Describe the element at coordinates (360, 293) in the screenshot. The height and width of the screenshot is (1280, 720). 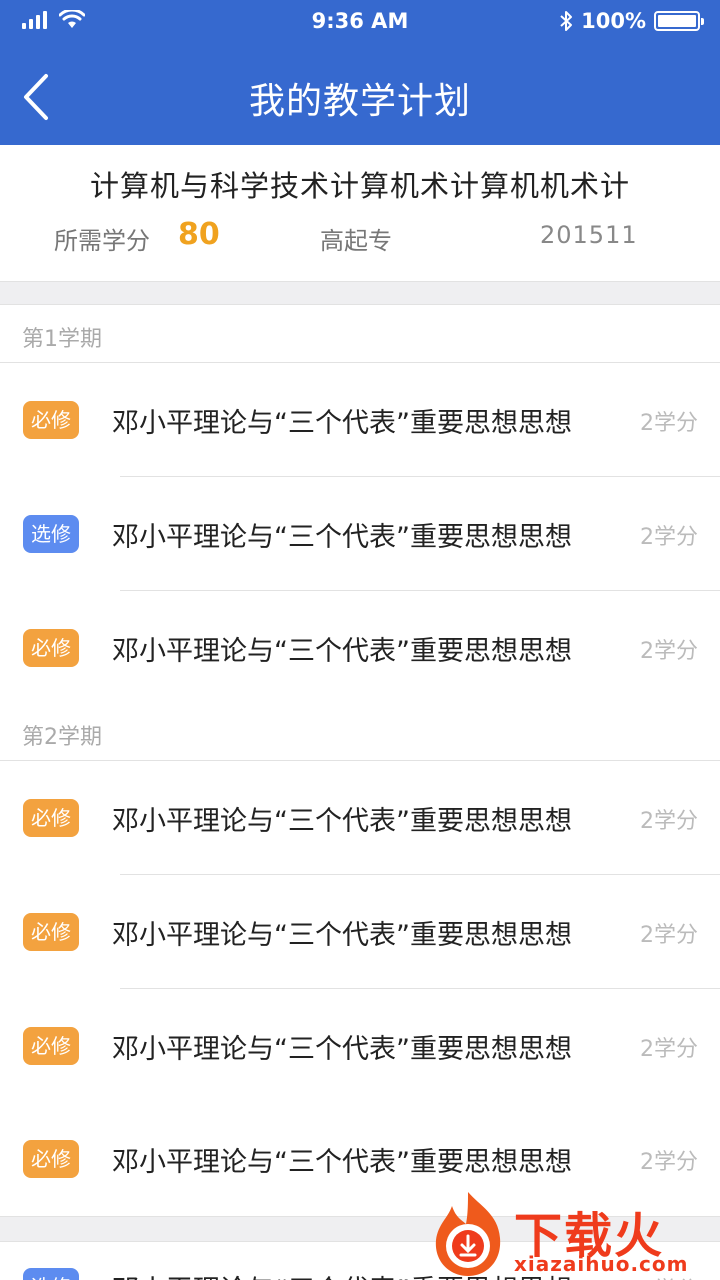
I see `section-divider` at that location.